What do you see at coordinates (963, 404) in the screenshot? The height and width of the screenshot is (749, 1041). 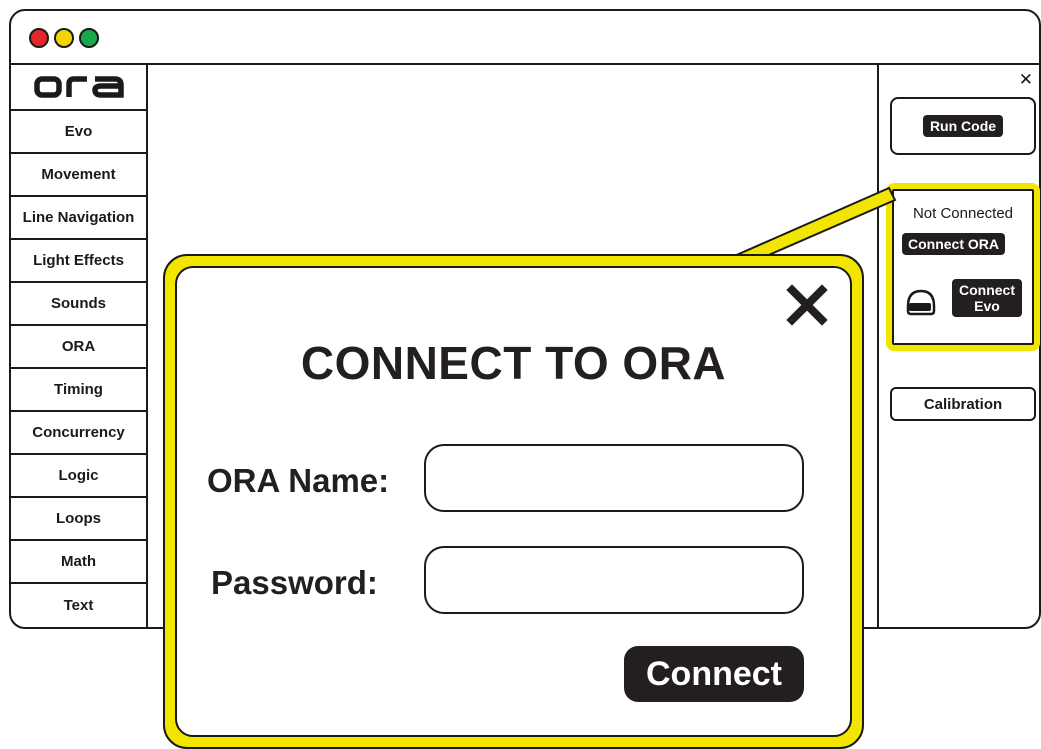 I see `calibration-button: Calibration` at bounding box center [963, 404].